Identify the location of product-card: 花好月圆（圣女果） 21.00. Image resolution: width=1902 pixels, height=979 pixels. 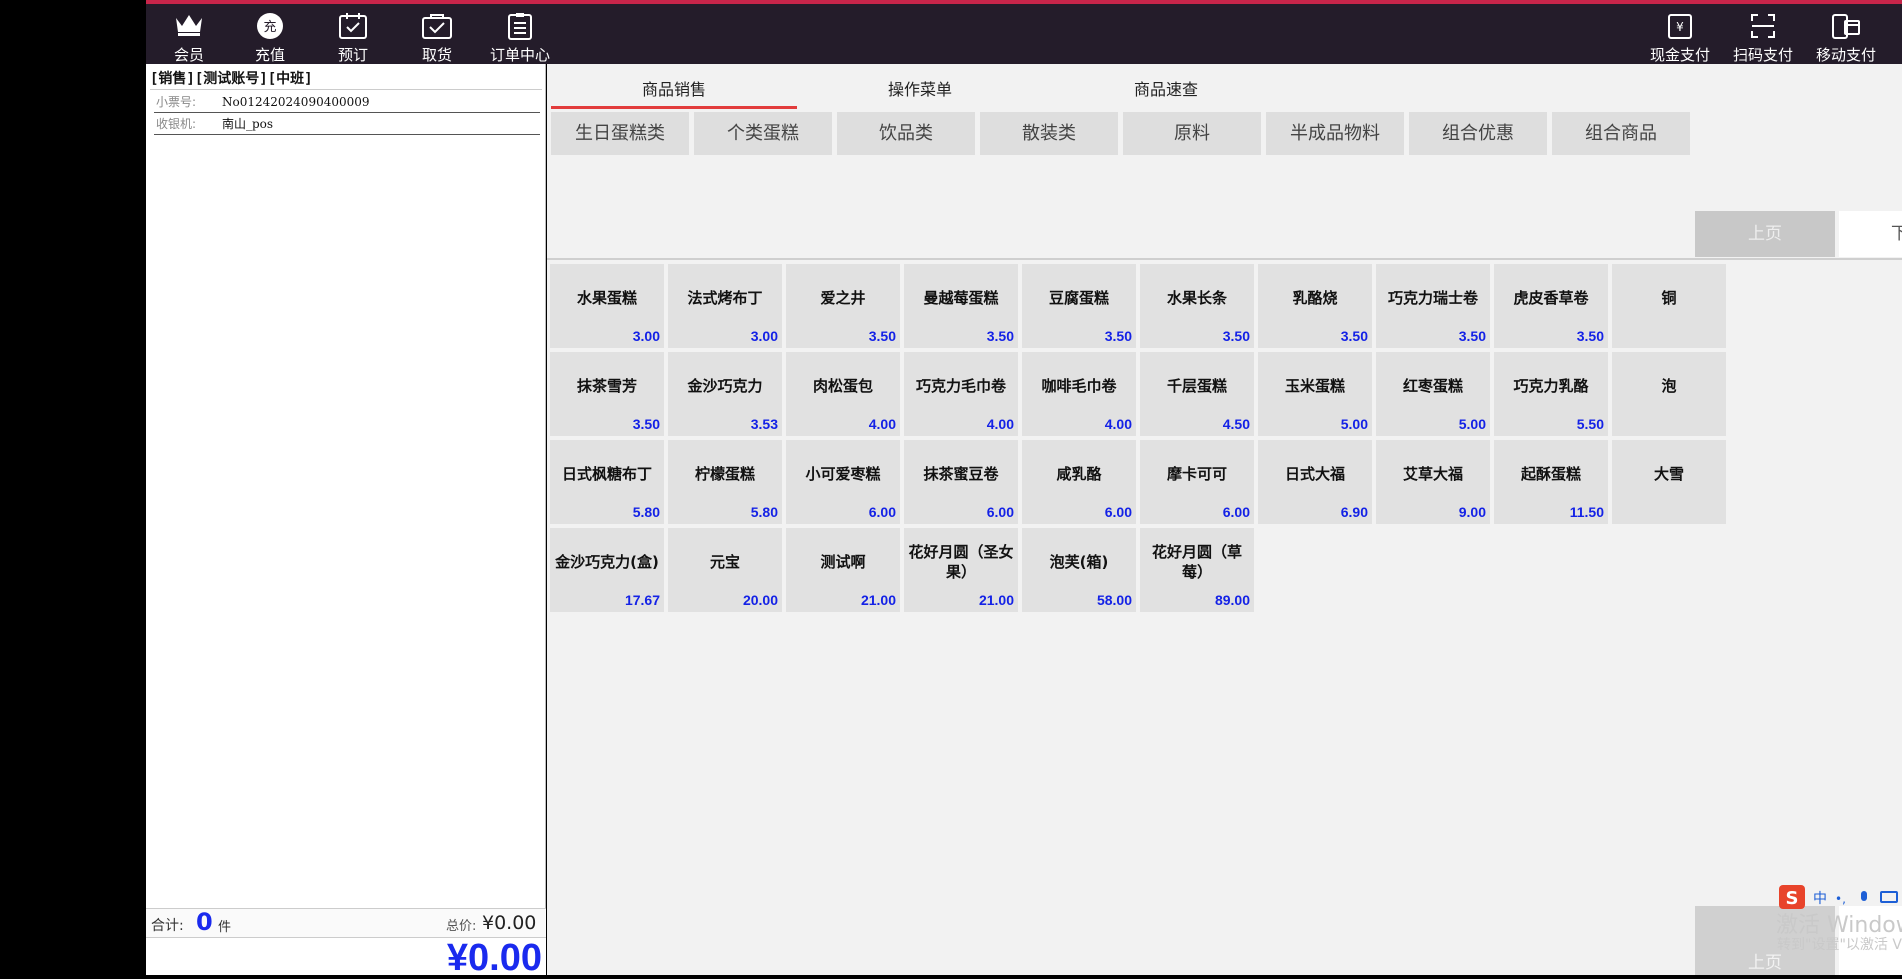
(961, 570).